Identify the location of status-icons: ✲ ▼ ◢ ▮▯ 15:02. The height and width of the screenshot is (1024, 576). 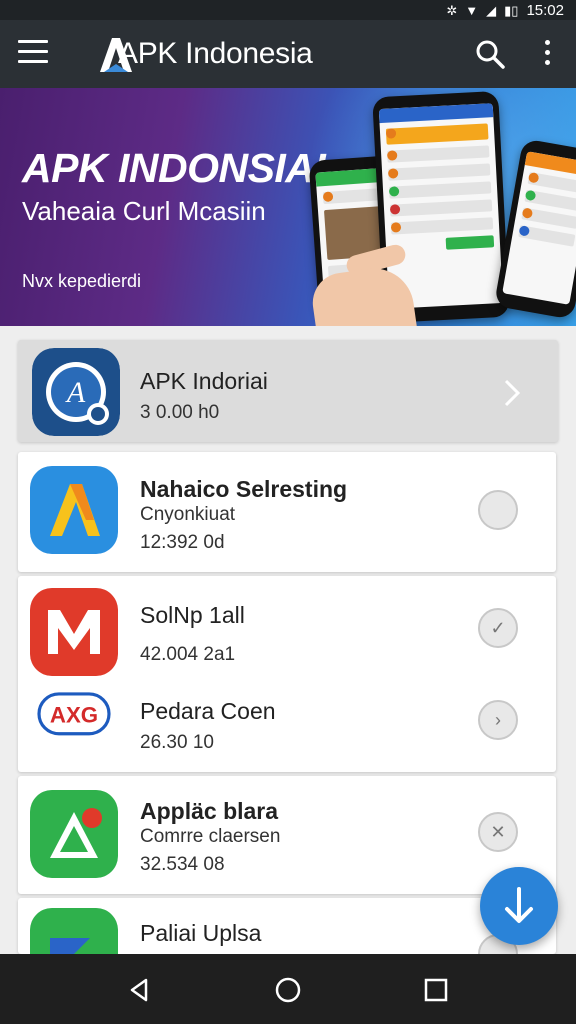
(505, 10).